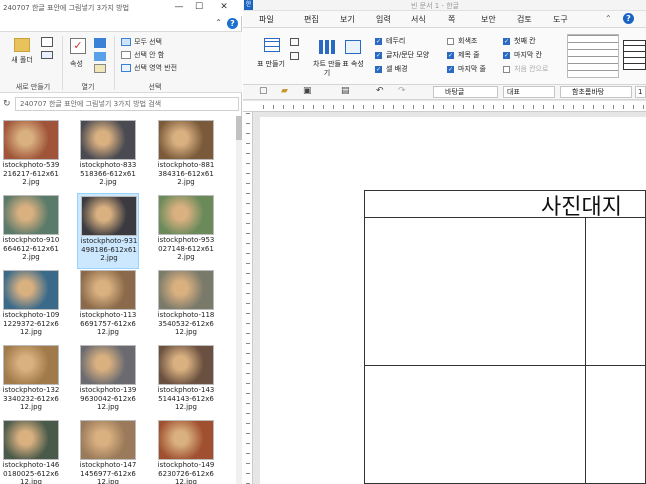 The width and height of the screenshot is (646, 484). Describe the element at coordinates (488, 19) in the screenshot. I see `menu-security: 보안` at that location.